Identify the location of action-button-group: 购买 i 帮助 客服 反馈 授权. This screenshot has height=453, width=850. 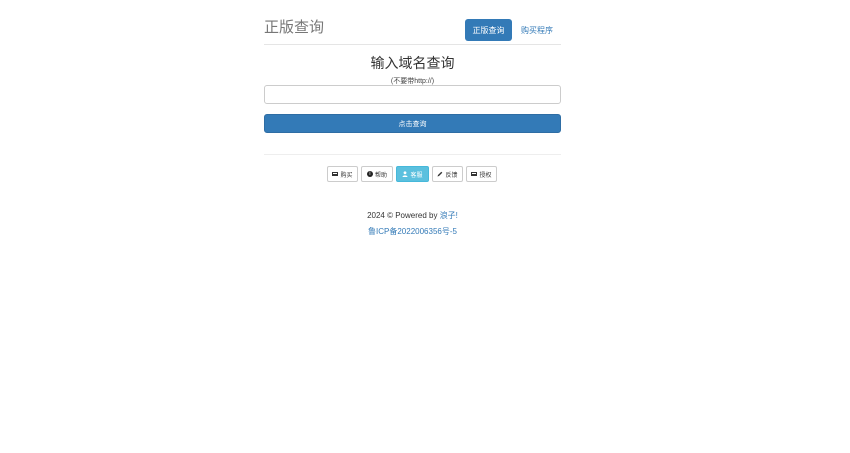
(413, 174).